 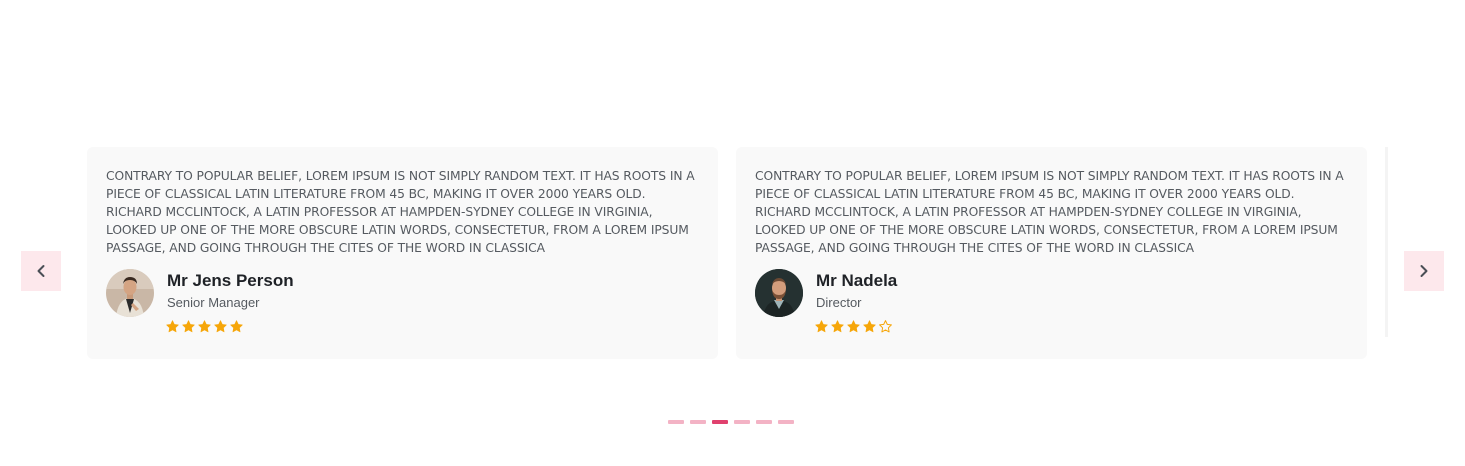 I want to click on chevron-left-icon, so click(x=41, y=271).